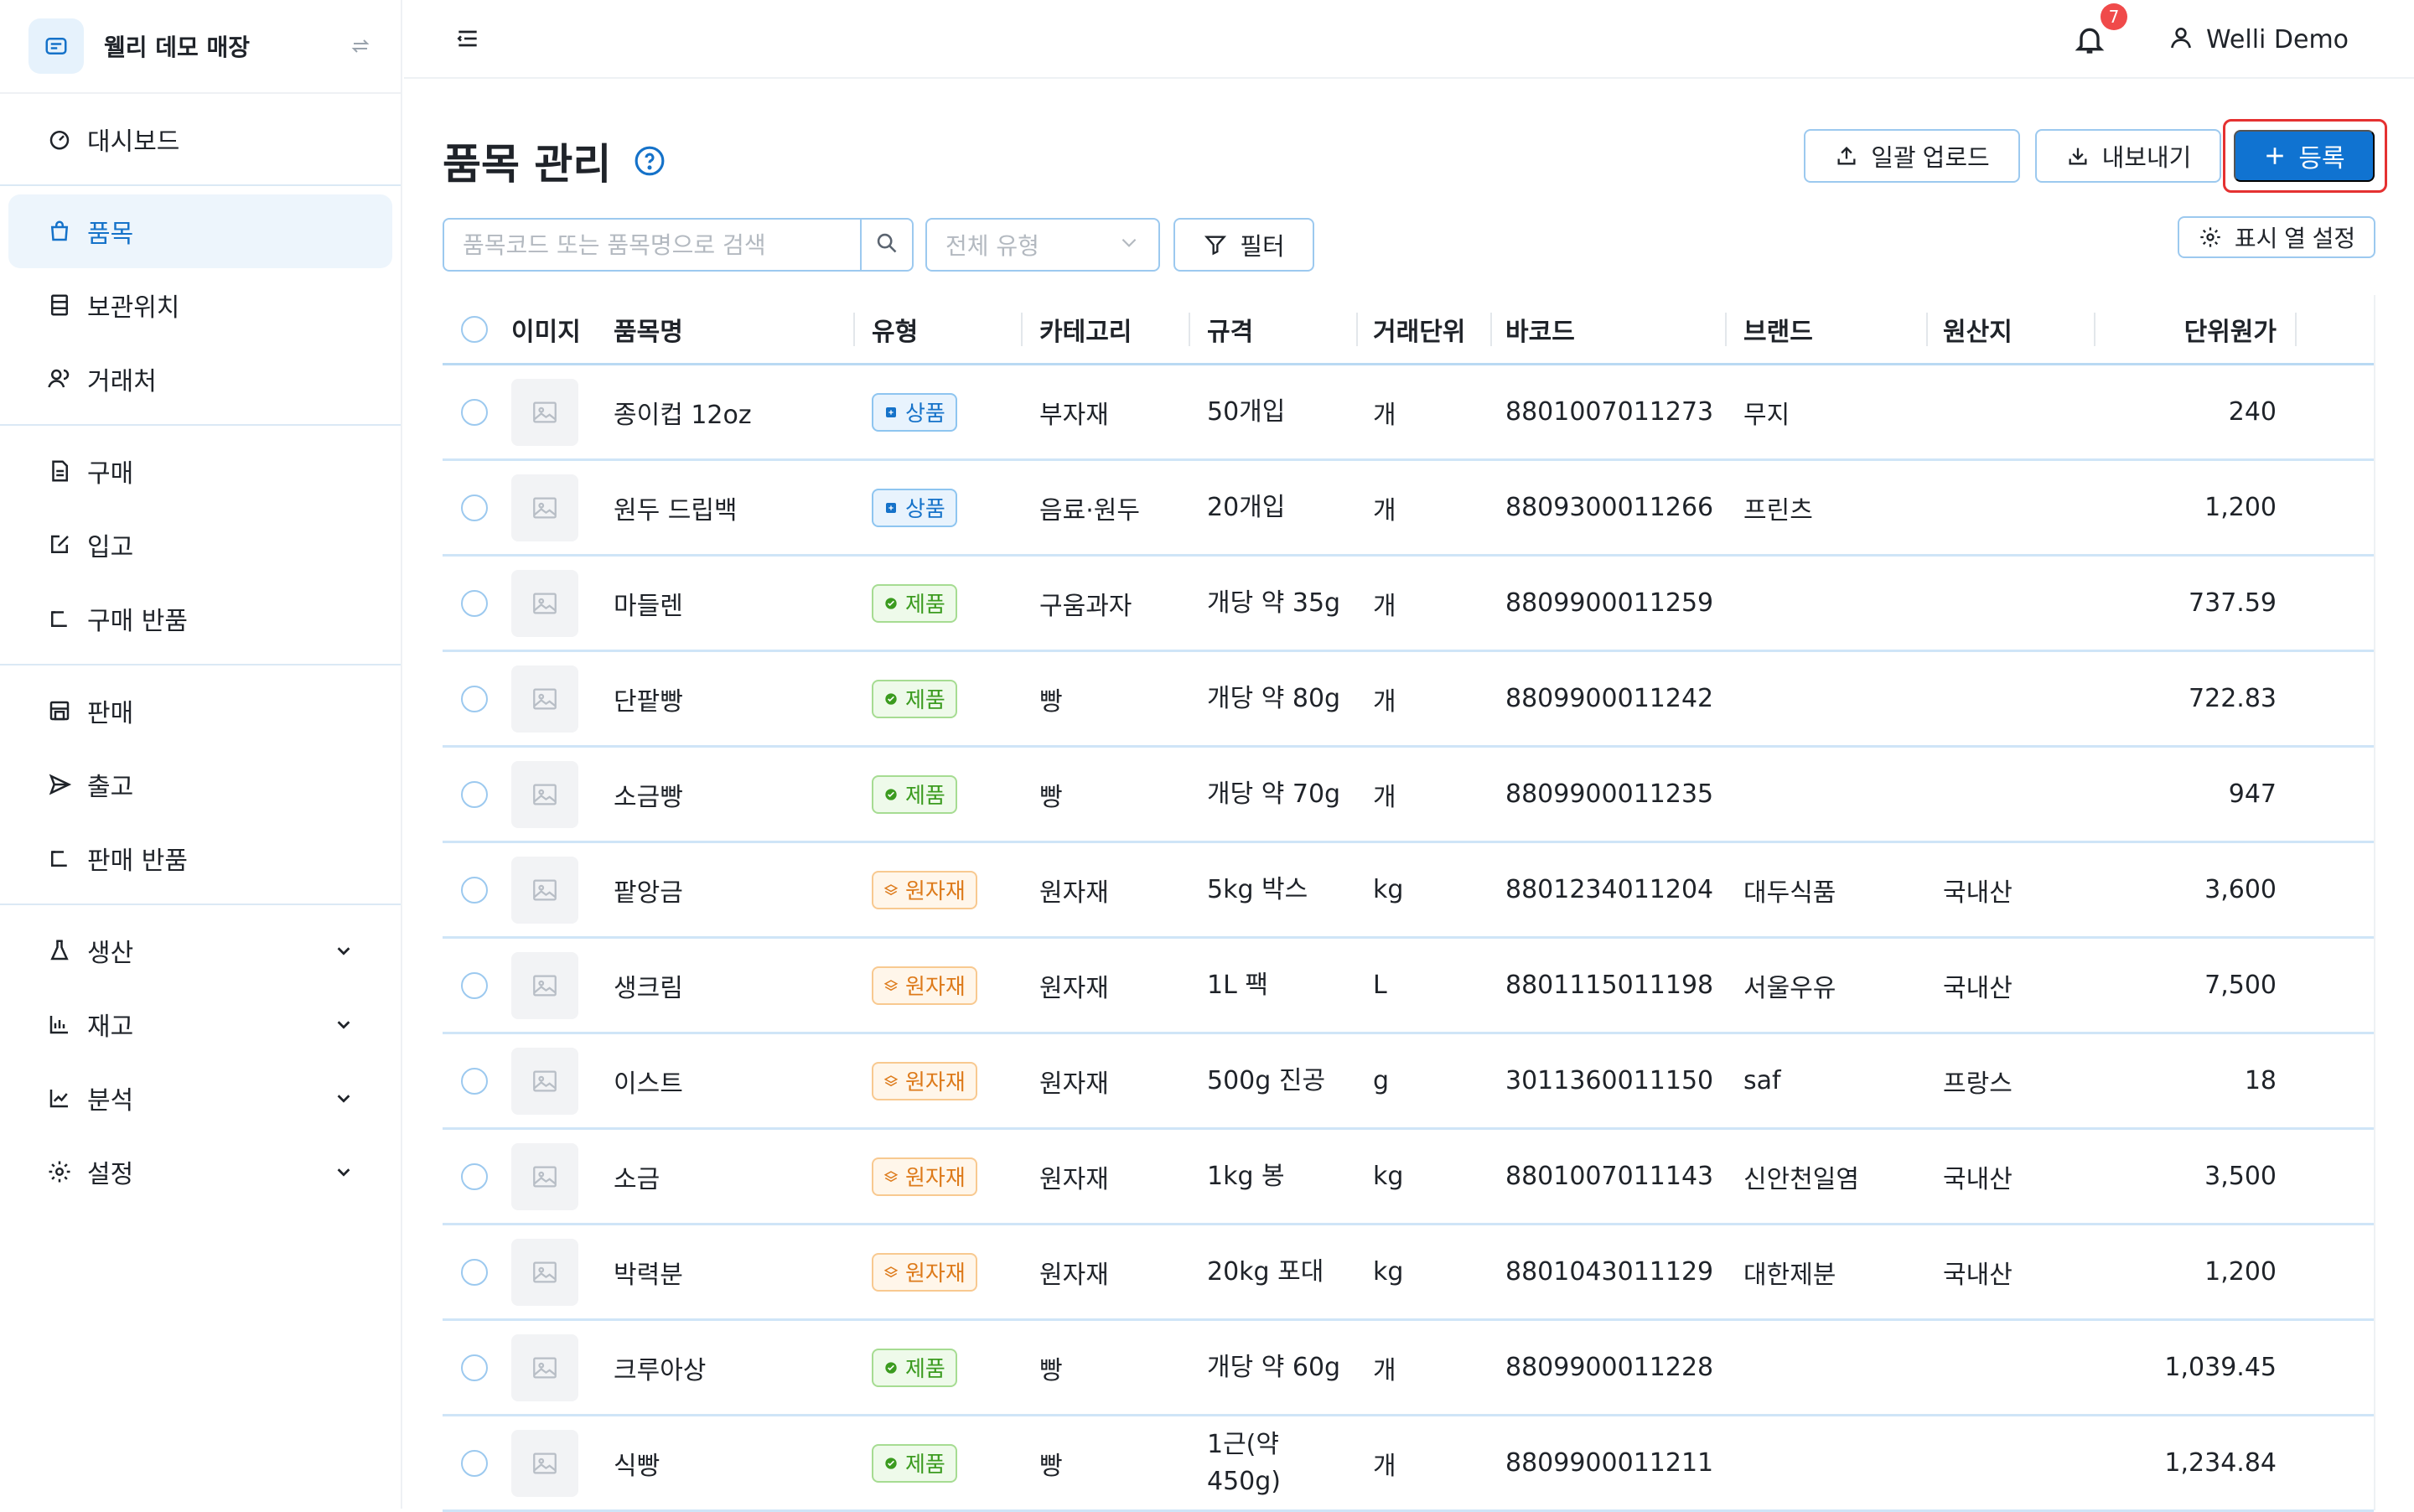  Describe the element at coordinates (1409, 1082) in the screenshot. I see `table-row: 이스트 원자재 원자재 500g 진공 g 3011360011150 saf 프랑스 18` at that location.